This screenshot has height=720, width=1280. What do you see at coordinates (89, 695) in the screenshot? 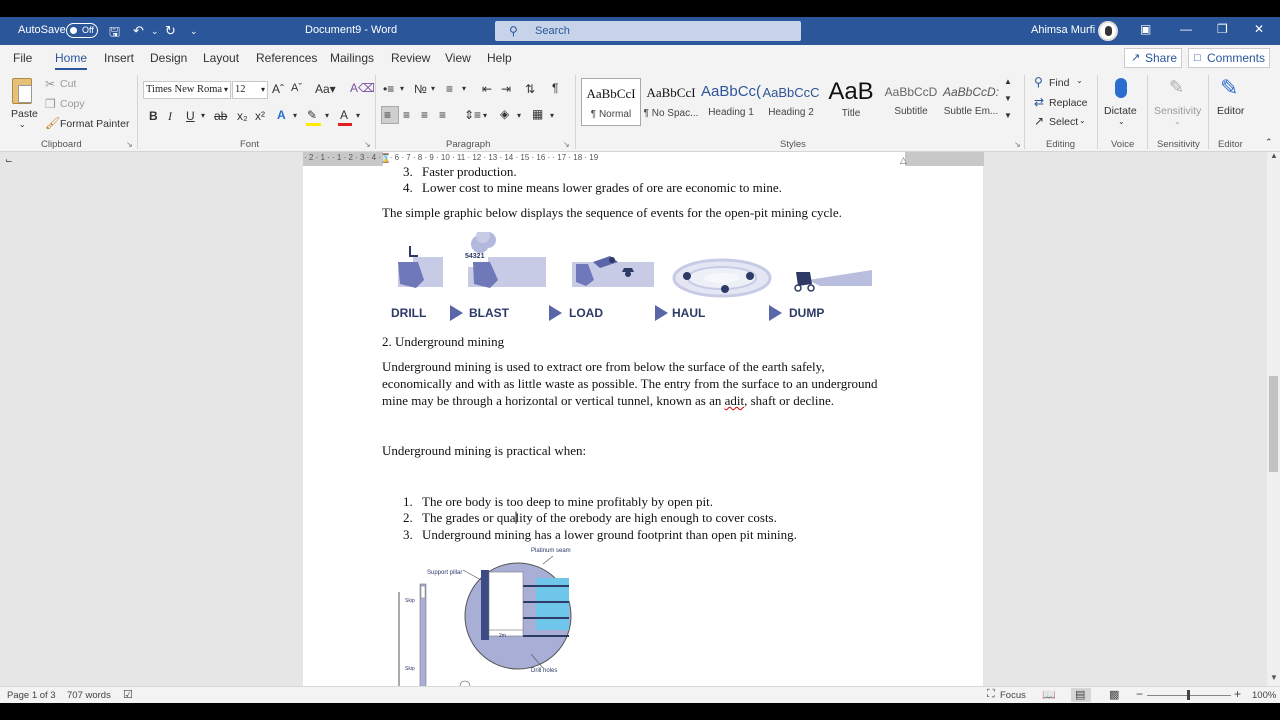
I see `word-count: 707 words` at bounding box center [89, 695].